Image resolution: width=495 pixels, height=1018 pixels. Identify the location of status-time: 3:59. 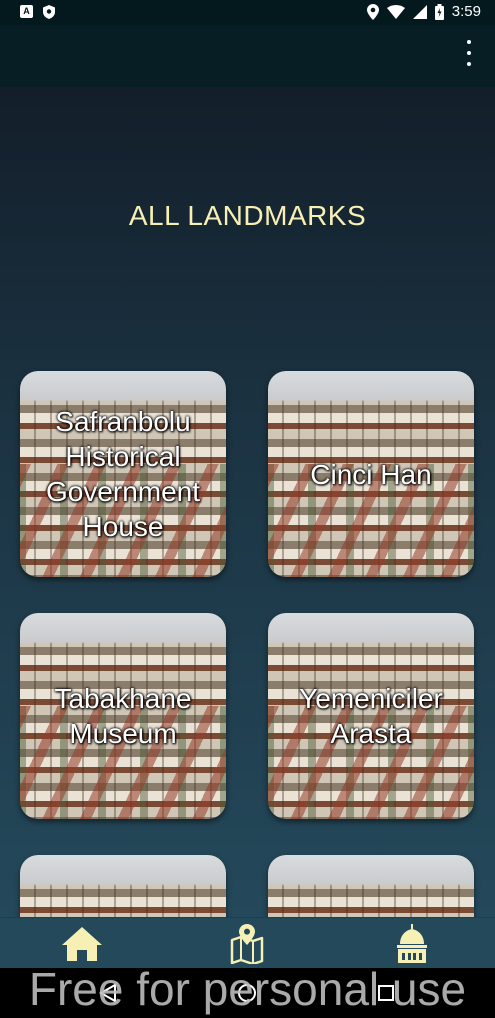
(466, 11).